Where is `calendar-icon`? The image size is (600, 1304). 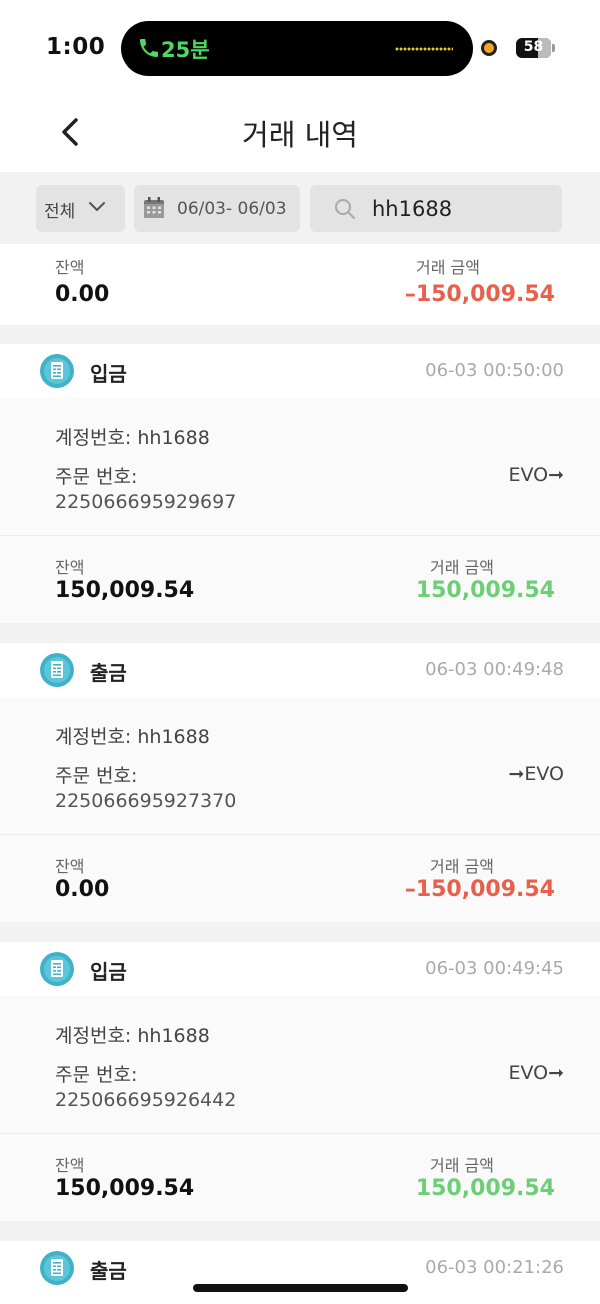
calendar-icon is located at coordinates (154, 207).